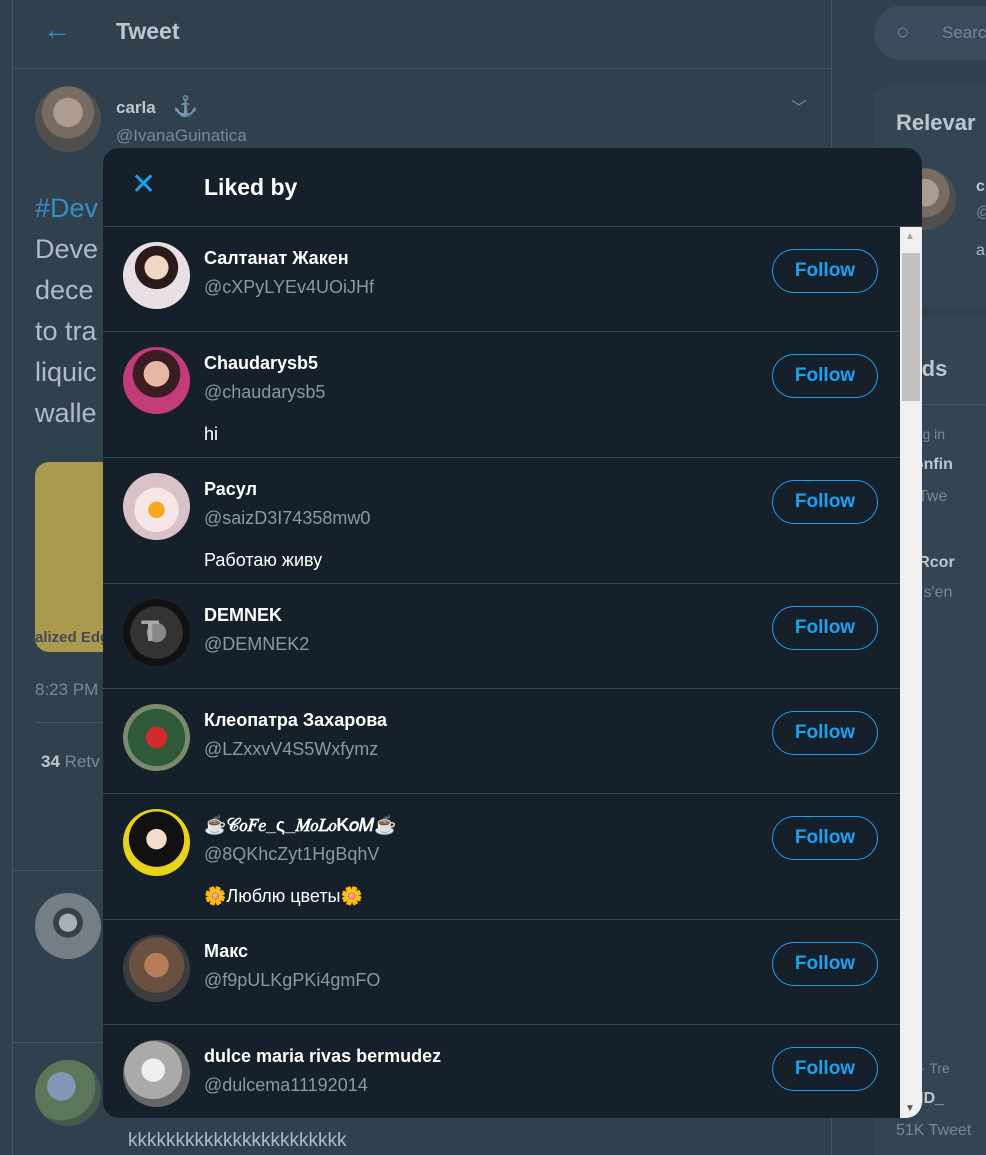  What do you see at coordinates (263, 560) in the screenshot?
I see `user-bio: Работаю живу` at bounding box center [263, 560].